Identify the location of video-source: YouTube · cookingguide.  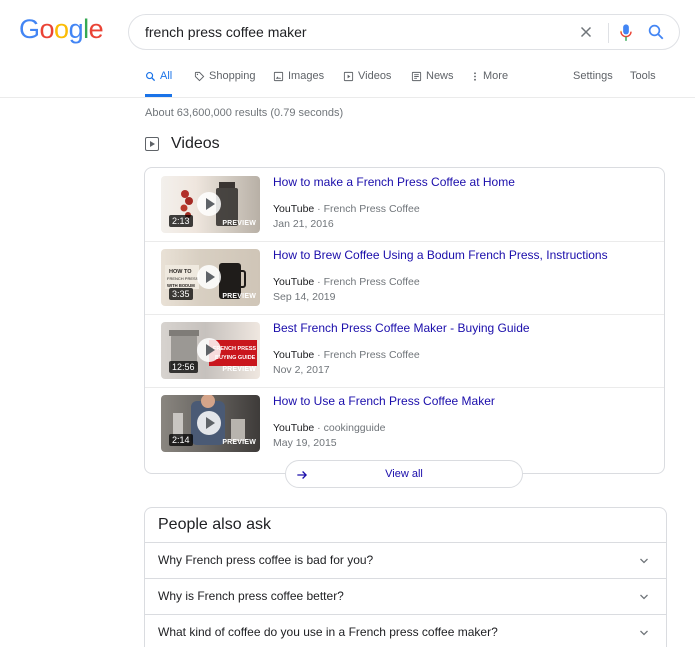
(329, 428).